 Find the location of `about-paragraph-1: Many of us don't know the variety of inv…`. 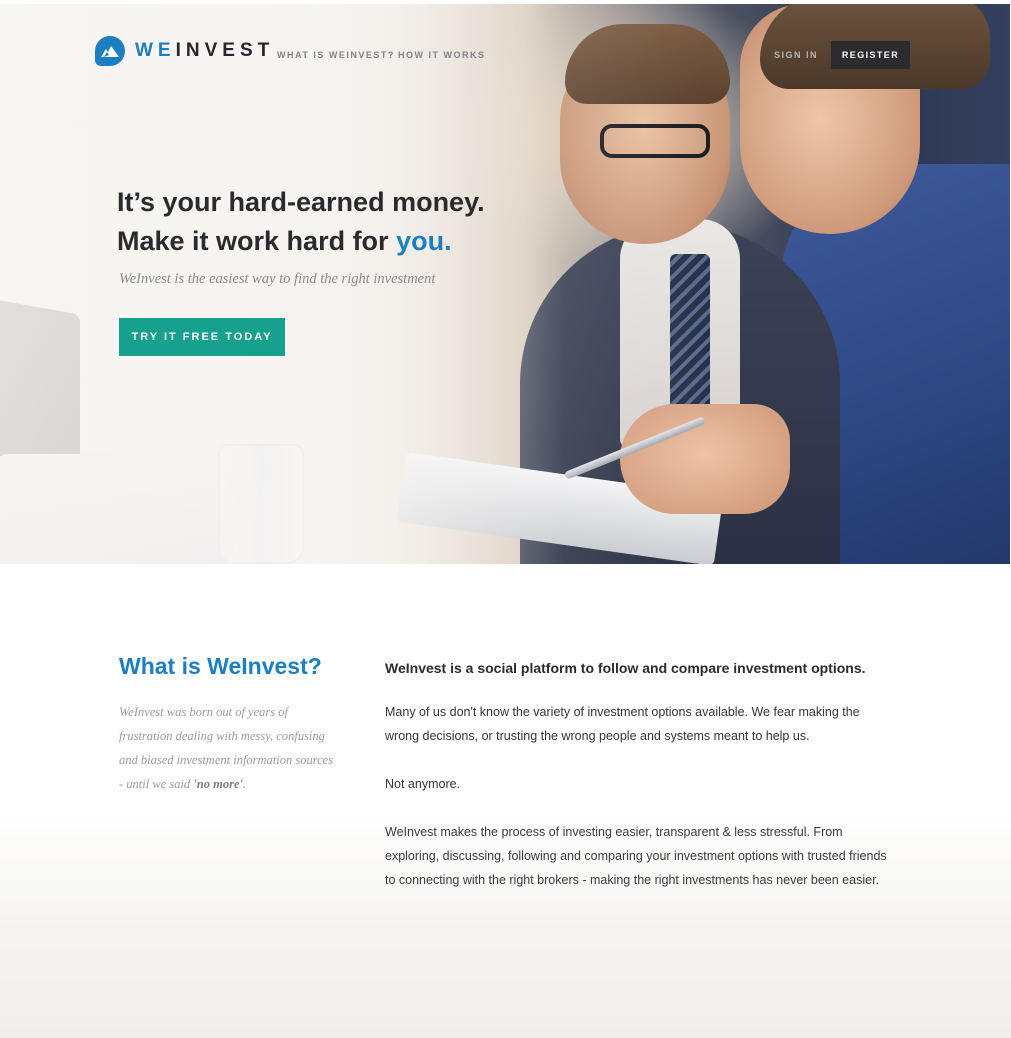

about-paragraph-1: Many of us don't know the variety of inv… is located at coordinates (622, 724).